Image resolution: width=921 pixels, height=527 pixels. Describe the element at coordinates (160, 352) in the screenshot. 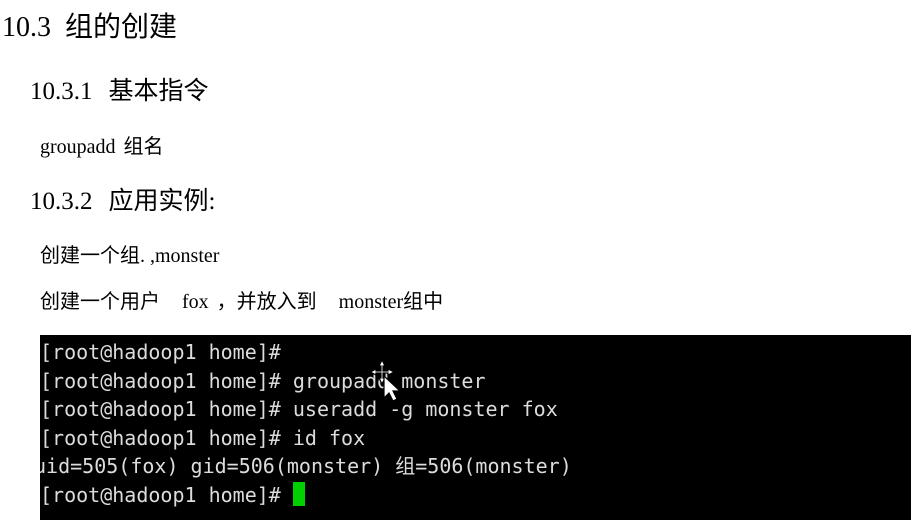

I see `terminal-line: [root@hadoop1 home]#` at that location.